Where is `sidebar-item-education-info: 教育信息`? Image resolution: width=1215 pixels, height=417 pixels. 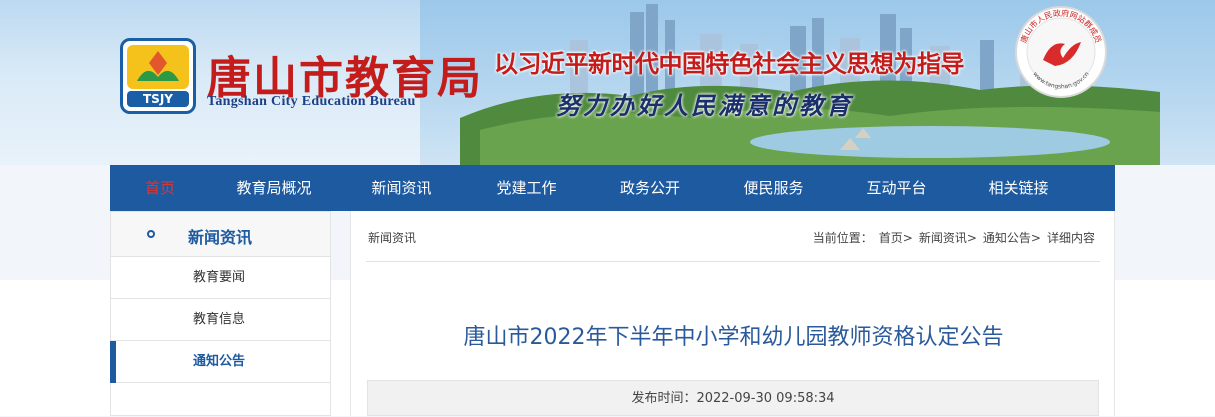
sidebar-item-education-info: 教育信息 is located at coordinates (220, 320).